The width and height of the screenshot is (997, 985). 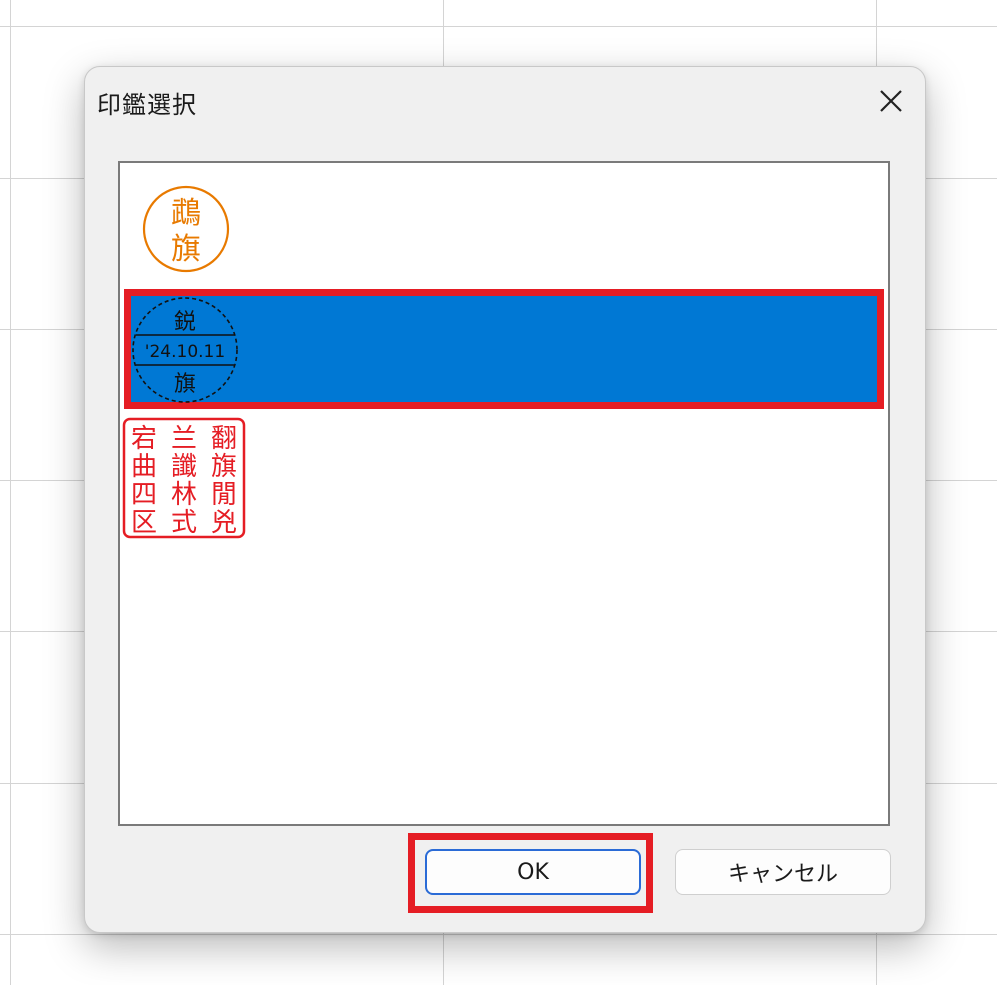 I want to click on seal-char: 曲, so click(x=144, y=467).